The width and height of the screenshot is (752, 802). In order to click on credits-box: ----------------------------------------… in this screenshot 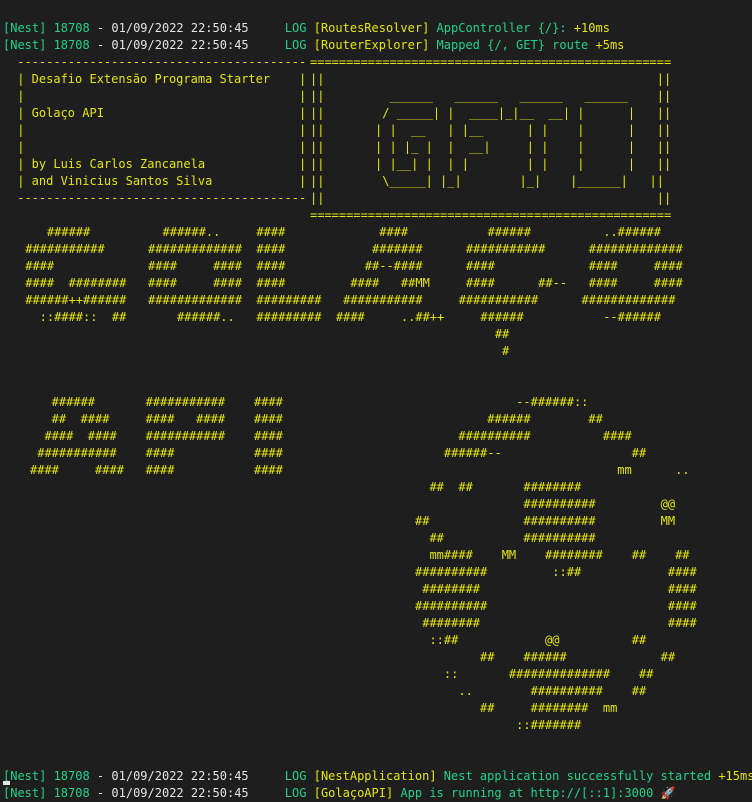, I will do `click(162, 130)`.